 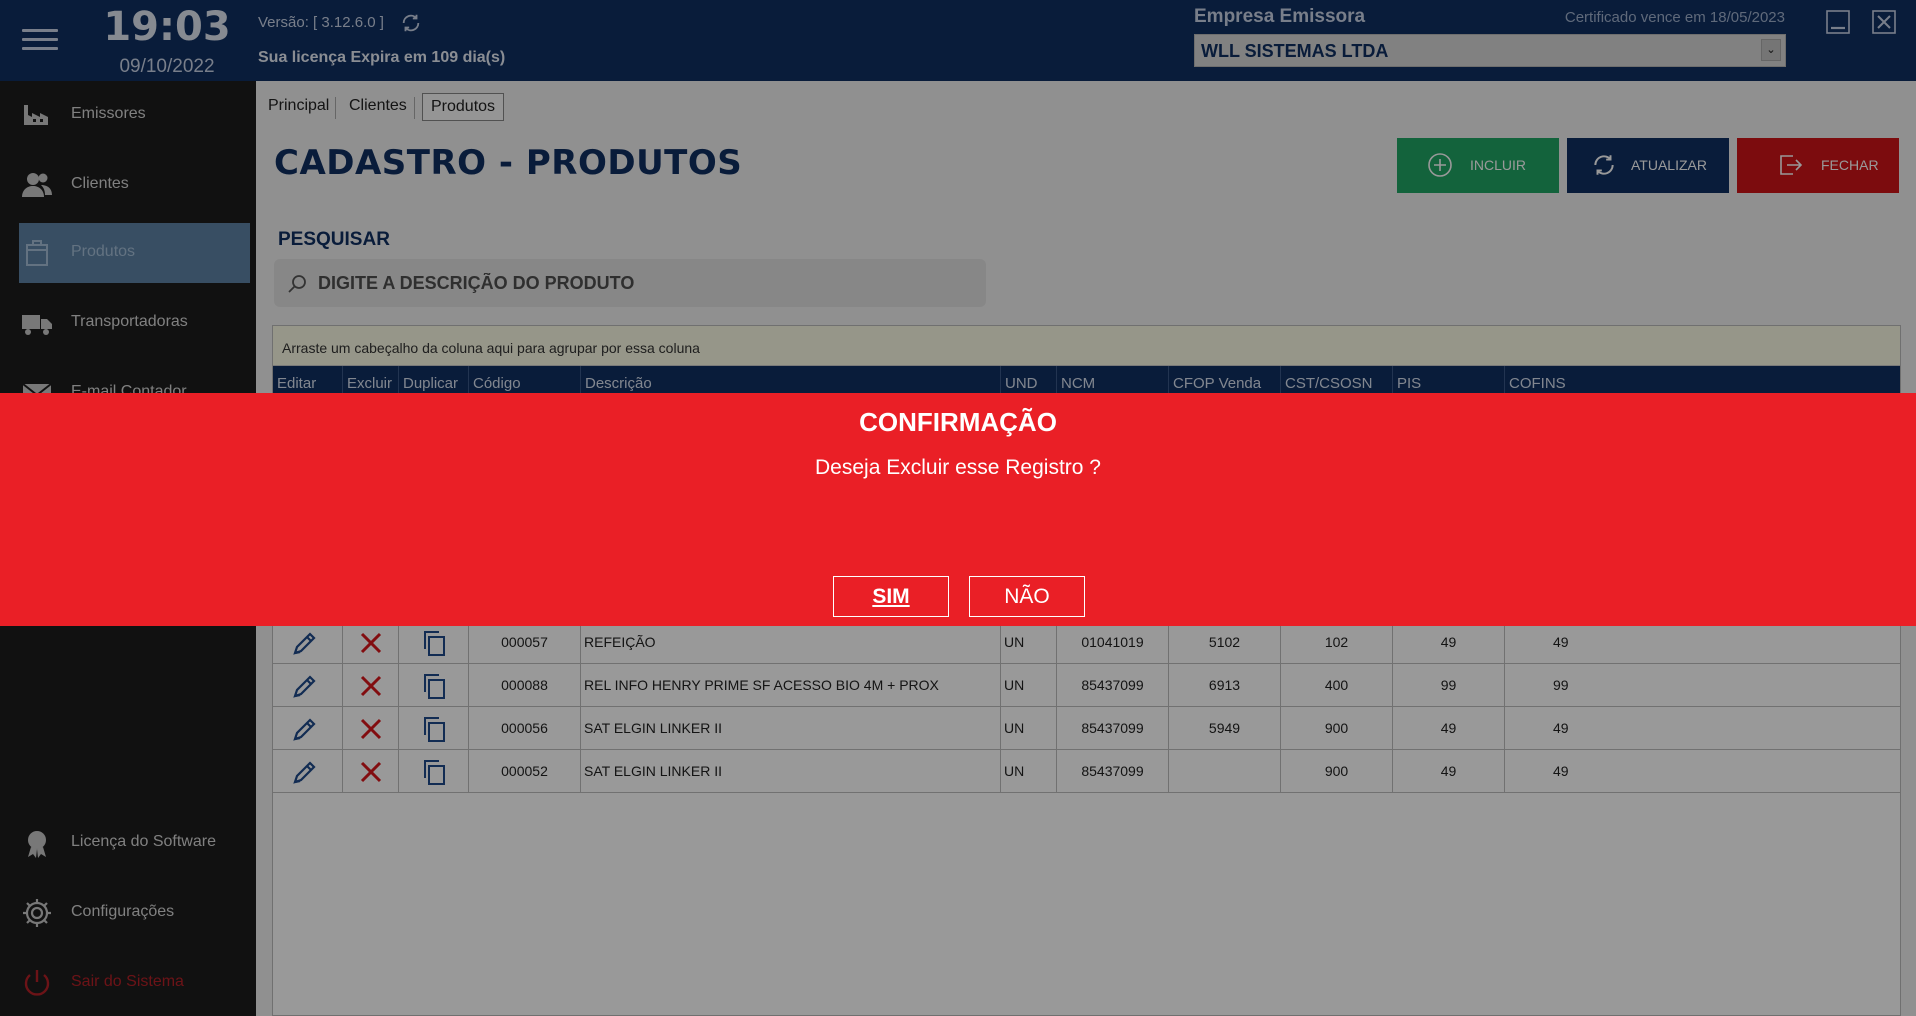 What do you see at coordinates (958, 422) in the screenshot?
I see `dialog-title: CONFIRMAÇÃO` at bounding box center [958, 422].